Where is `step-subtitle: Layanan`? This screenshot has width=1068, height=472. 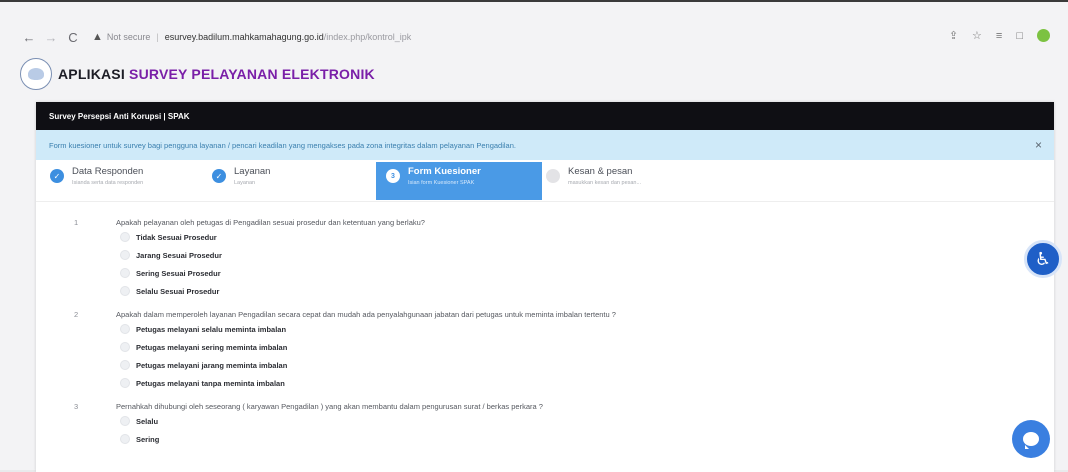 step-subtitle: Layanan is located at coordinates (245, 183).